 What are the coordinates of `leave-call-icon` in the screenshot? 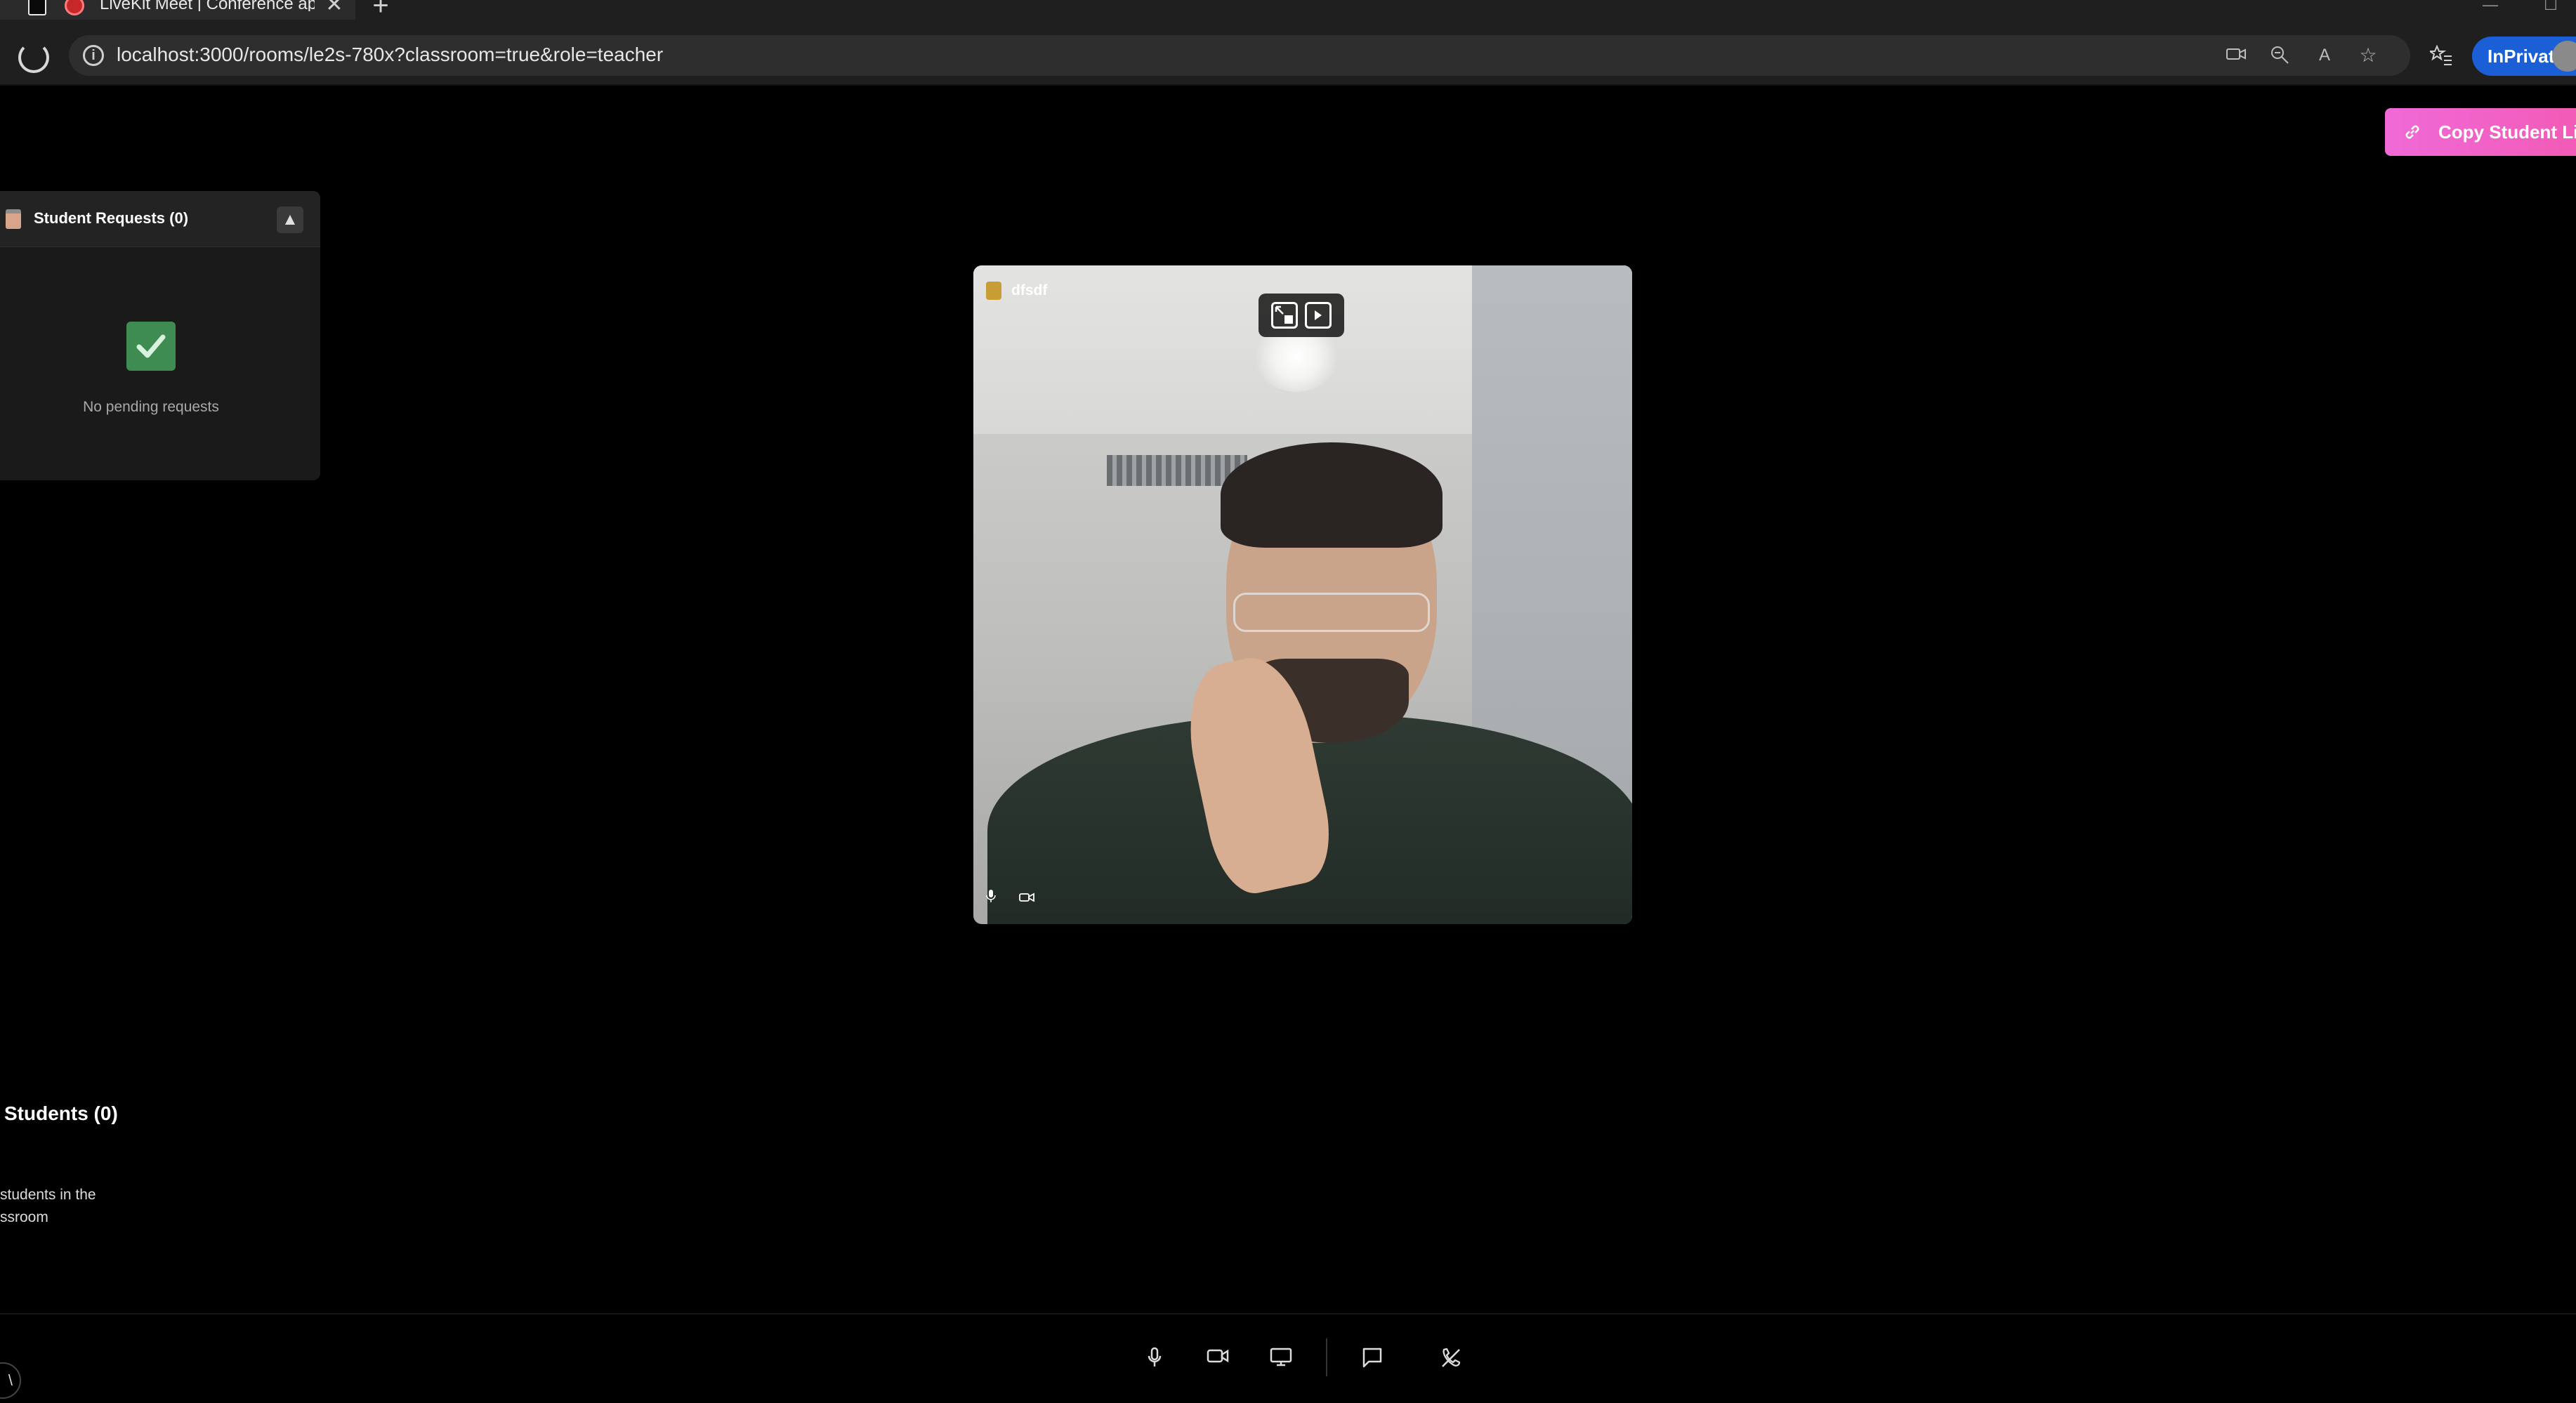 It's located at (1452, 1357).